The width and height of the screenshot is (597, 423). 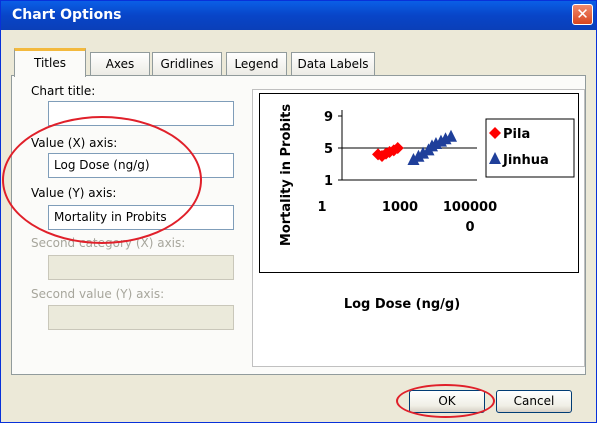 What do you see at coordinates (141, 317) in the screenshot?
I see `second-y-axis-field` at bounding box center [141, 317].